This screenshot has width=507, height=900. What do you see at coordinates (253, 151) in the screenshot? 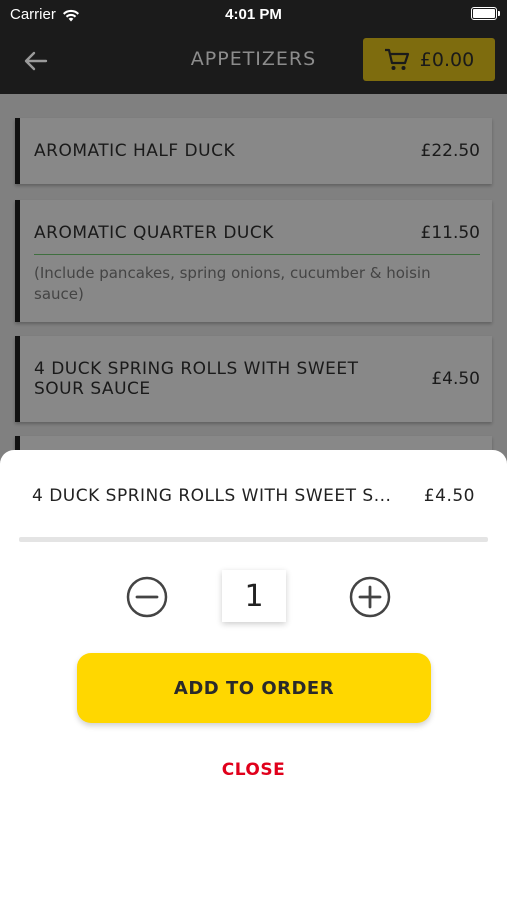
I see `menu-item-card: AROMATIC HALF DUCK £22.50` at bounding box center [253, 151].